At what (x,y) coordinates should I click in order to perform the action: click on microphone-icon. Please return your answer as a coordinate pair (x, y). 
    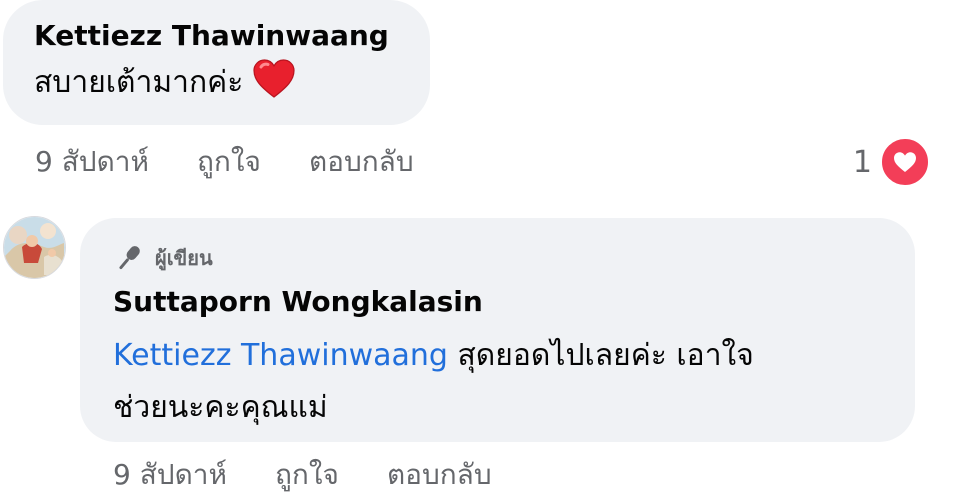
    Looking at the image, I should click on (129, 258).